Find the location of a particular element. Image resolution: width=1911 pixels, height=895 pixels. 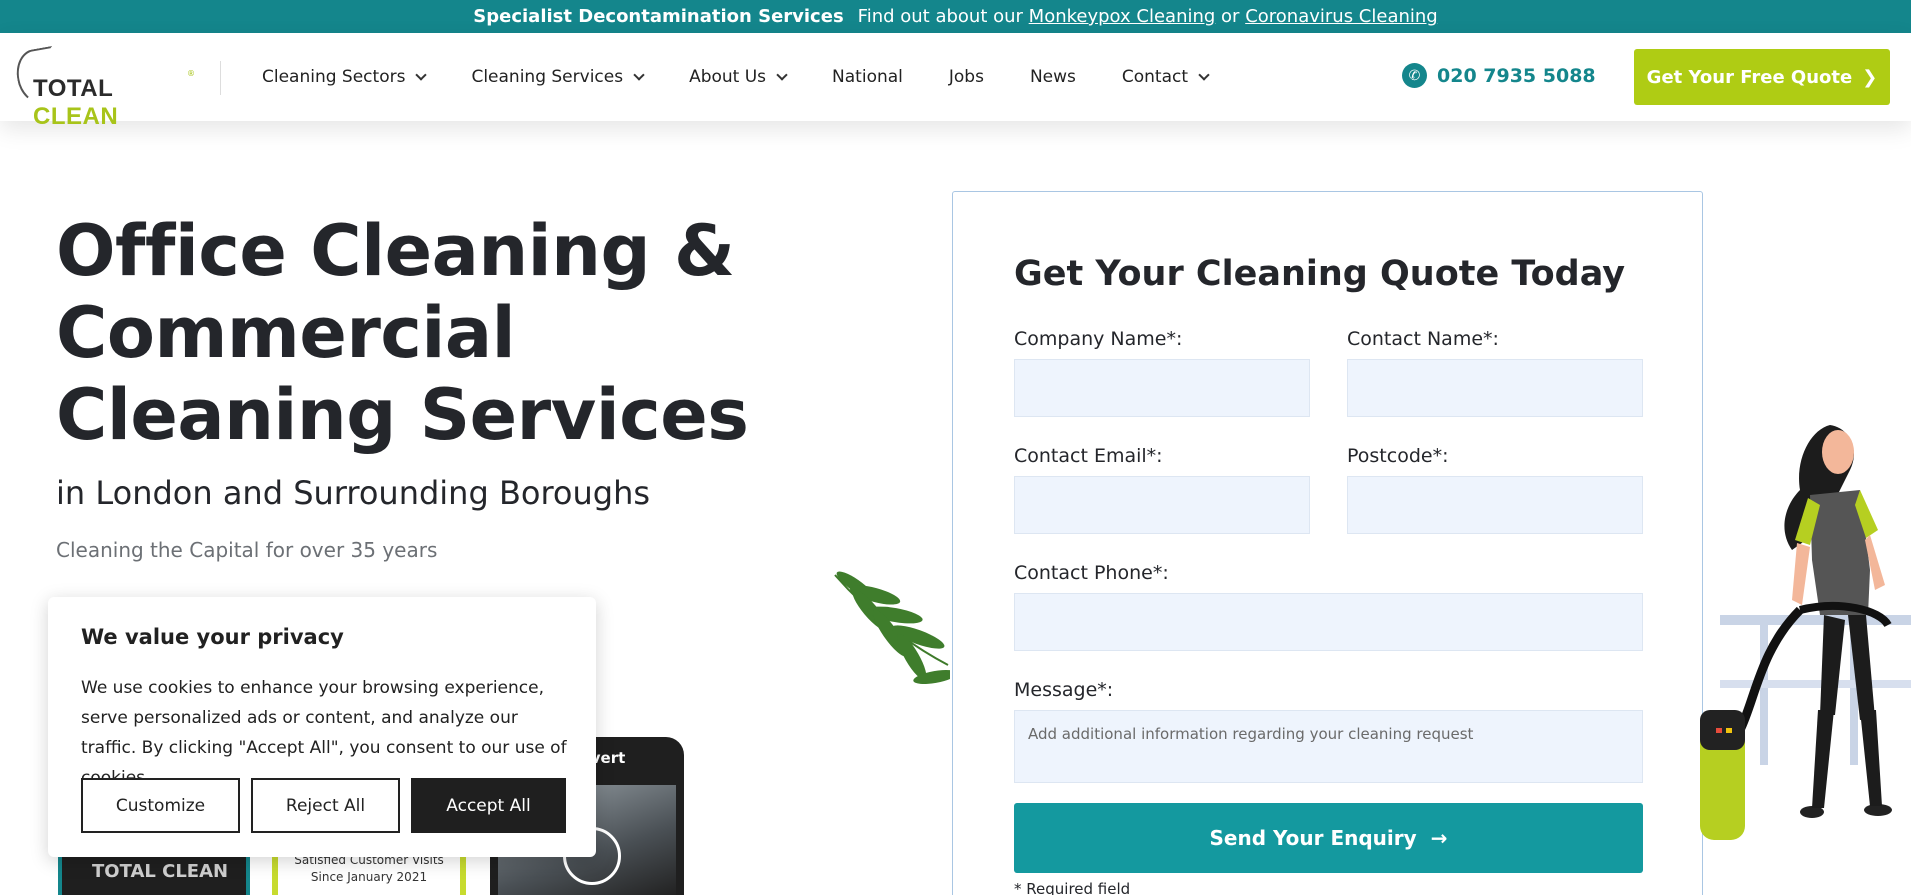

phone-number: 020 7935 5088 is located at coordinates (1516, 75).